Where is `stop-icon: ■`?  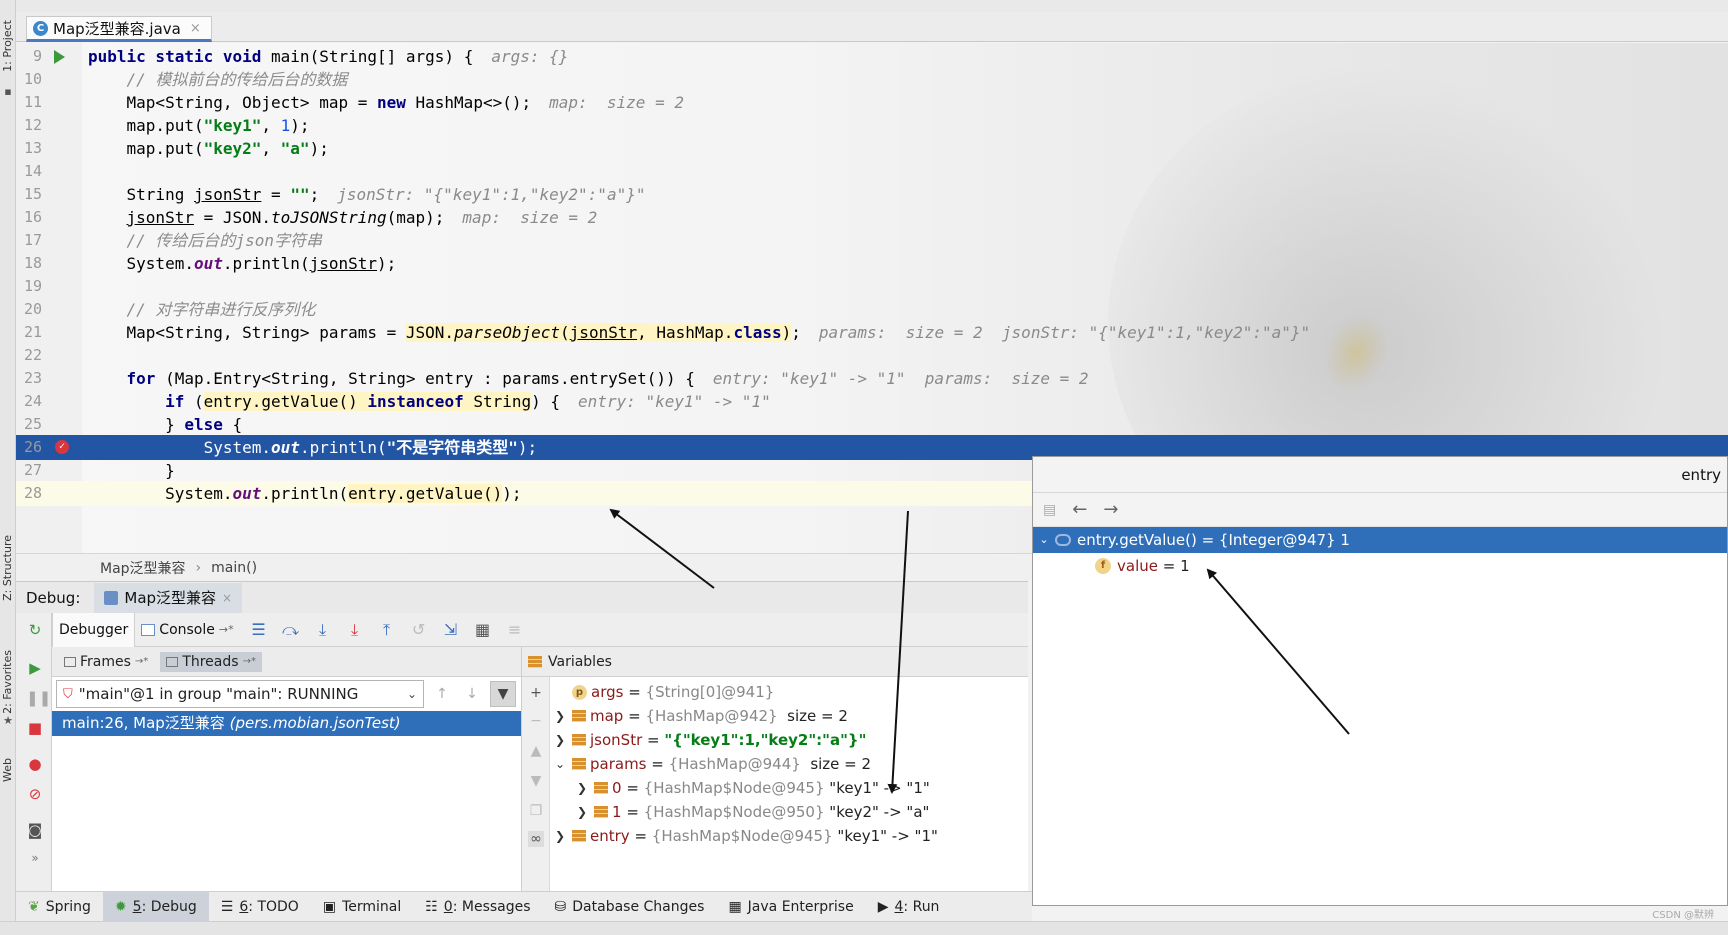 stop-icon: ■ is located at coordinates (35, 728).